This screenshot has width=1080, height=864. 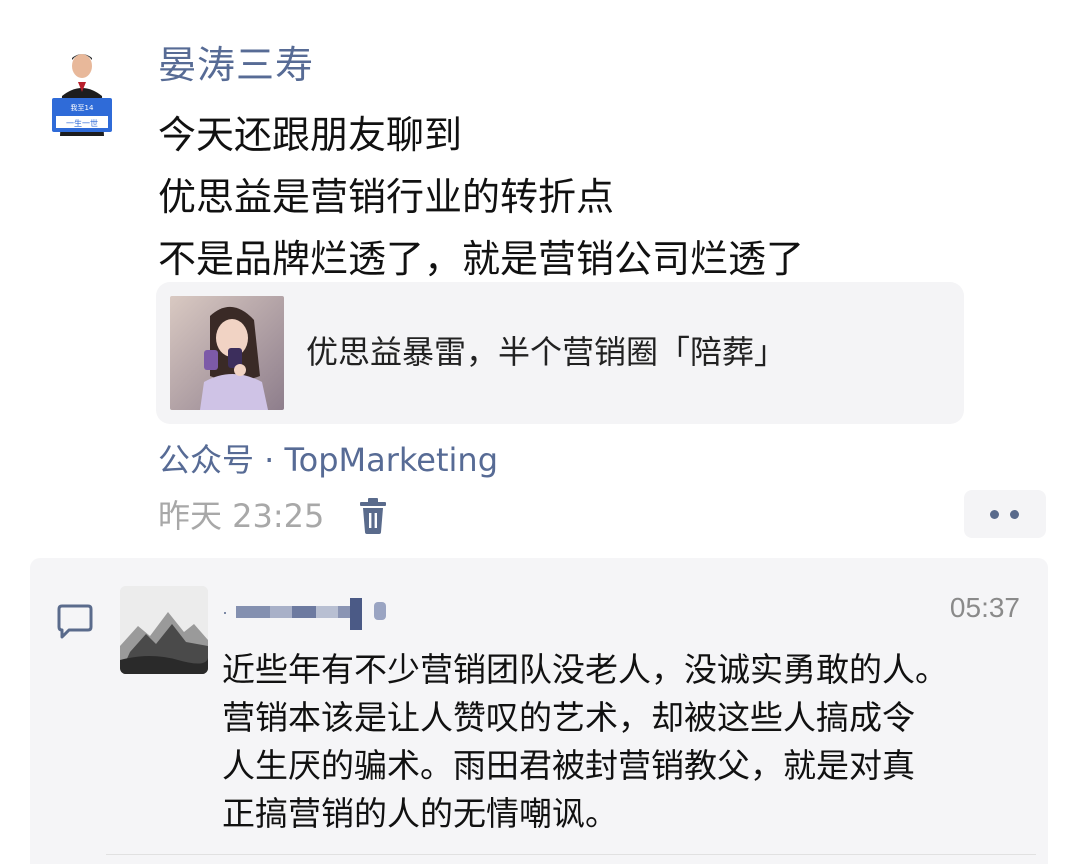 I want to click on comment-line: 近些年有不少营销团队没老人，没诚实勇敢的人。, so click(x=585, y=669).